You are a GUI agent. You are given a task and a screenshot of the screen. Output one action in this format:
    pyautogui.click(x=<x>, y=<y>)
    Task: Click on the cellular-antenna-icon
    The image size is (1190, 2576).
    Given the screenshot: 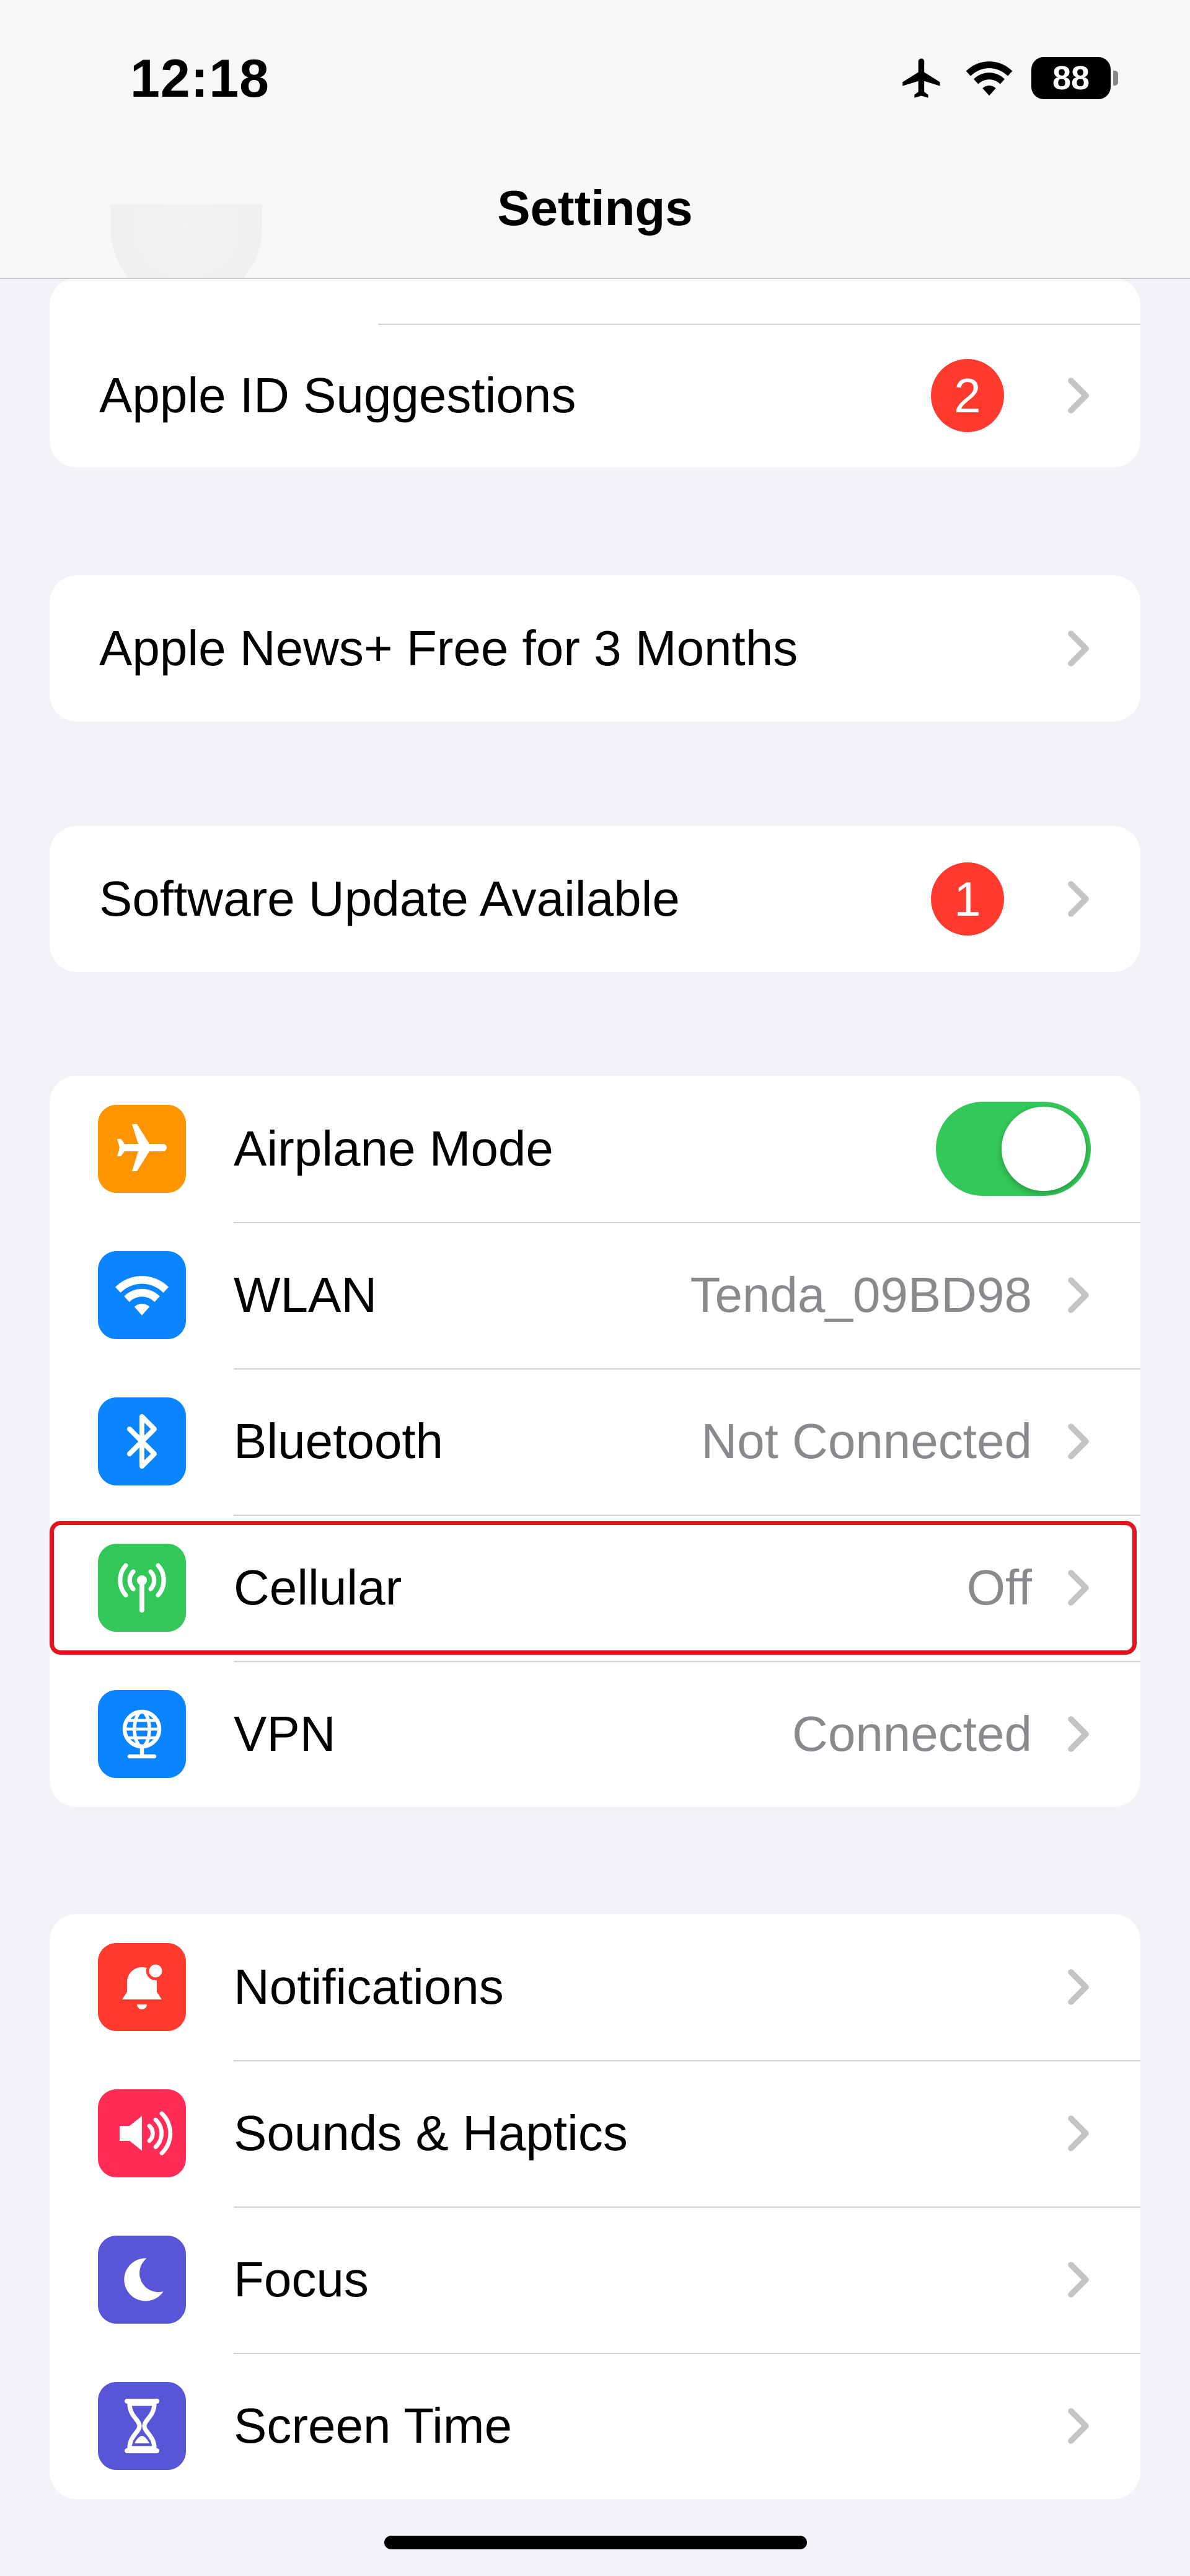 What is the action you would take?
    pyautogui.click(x=142, y=1588)
    